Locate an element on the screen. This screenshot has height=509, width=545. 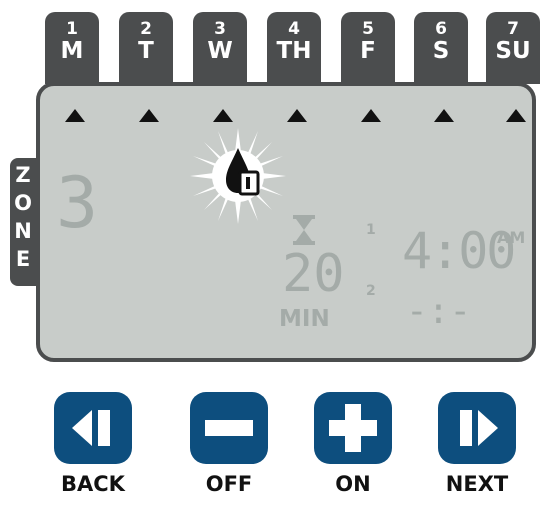
off-button is located at coordinates (229, 428).